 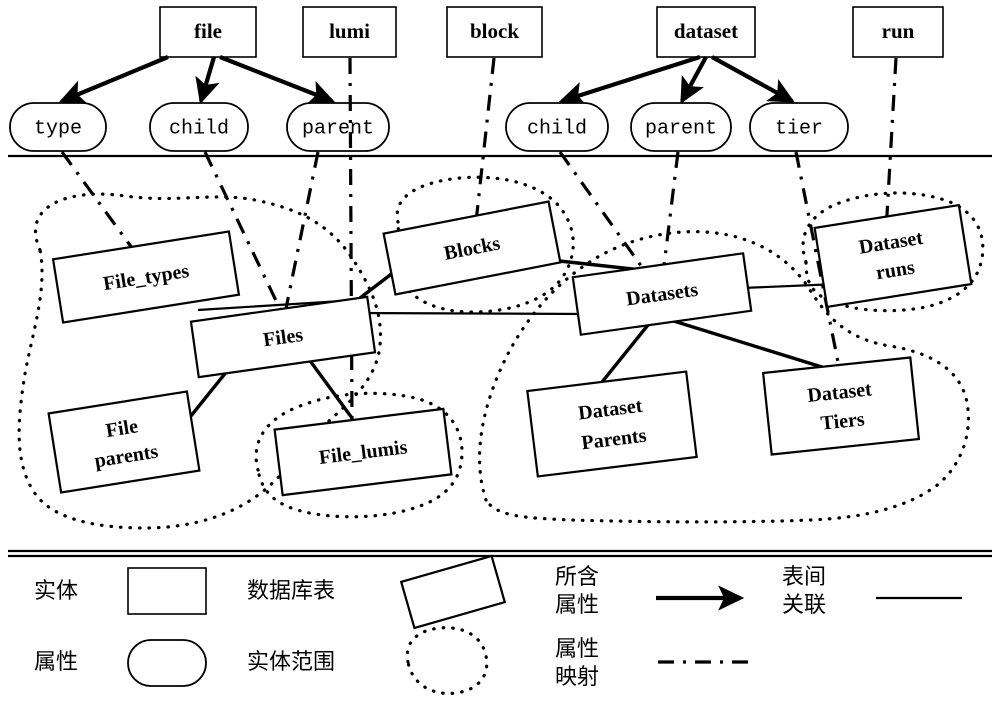 I want to click on legend-label-contained-attribute-line1: 所含, so click(x=577, y=577).